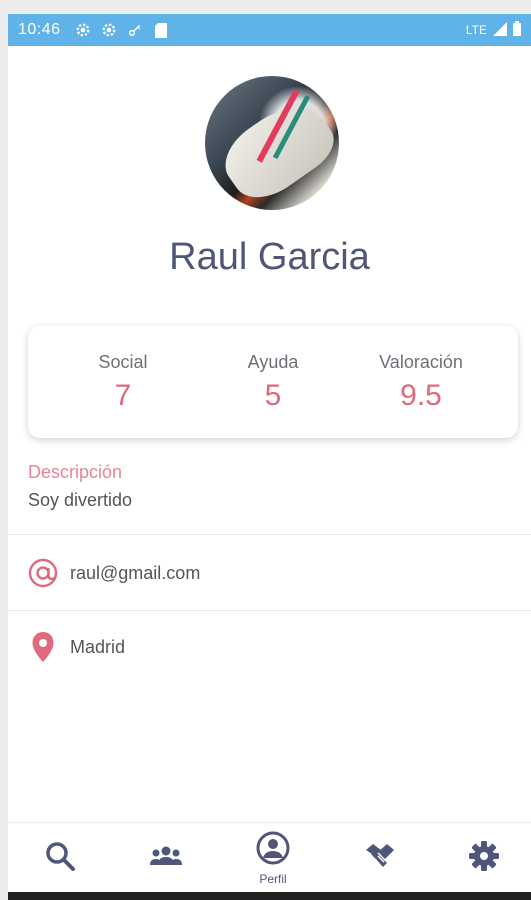  I want to click on status-time: 10:46, so click(39, 29).